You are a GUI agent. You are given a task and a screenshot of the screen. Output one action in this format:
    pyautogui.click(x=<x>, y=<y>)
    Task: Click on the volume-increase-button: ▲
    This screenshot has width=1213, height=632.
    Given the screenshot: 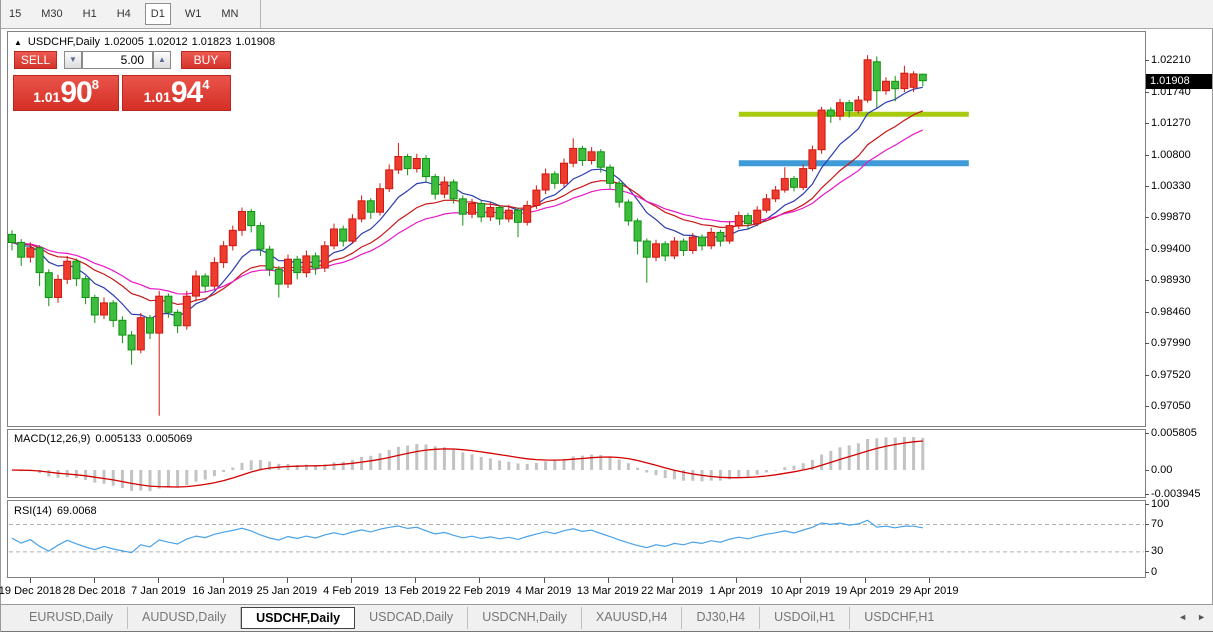 What is the action you would take?
    pyautogui.click(x=162, y=60)
    